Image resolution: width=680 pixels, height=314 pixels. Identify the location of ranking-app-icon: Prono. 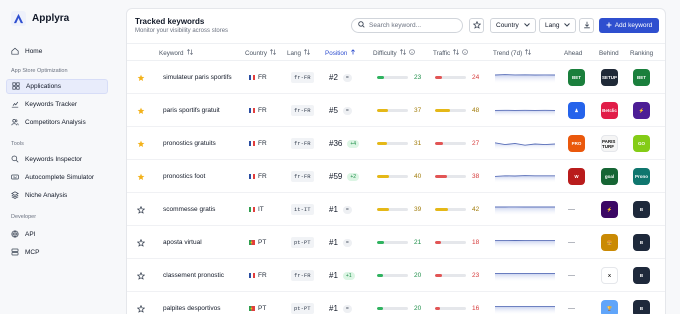
(641, 176).